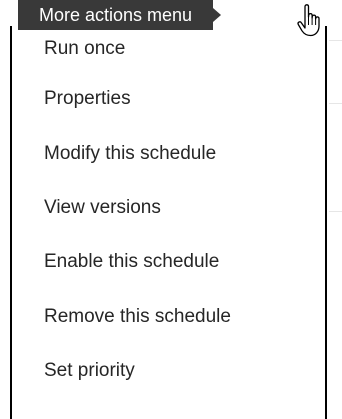 This screenshot has width=342, height=419. I want to click on tooltip-caret, so click(217, 15).